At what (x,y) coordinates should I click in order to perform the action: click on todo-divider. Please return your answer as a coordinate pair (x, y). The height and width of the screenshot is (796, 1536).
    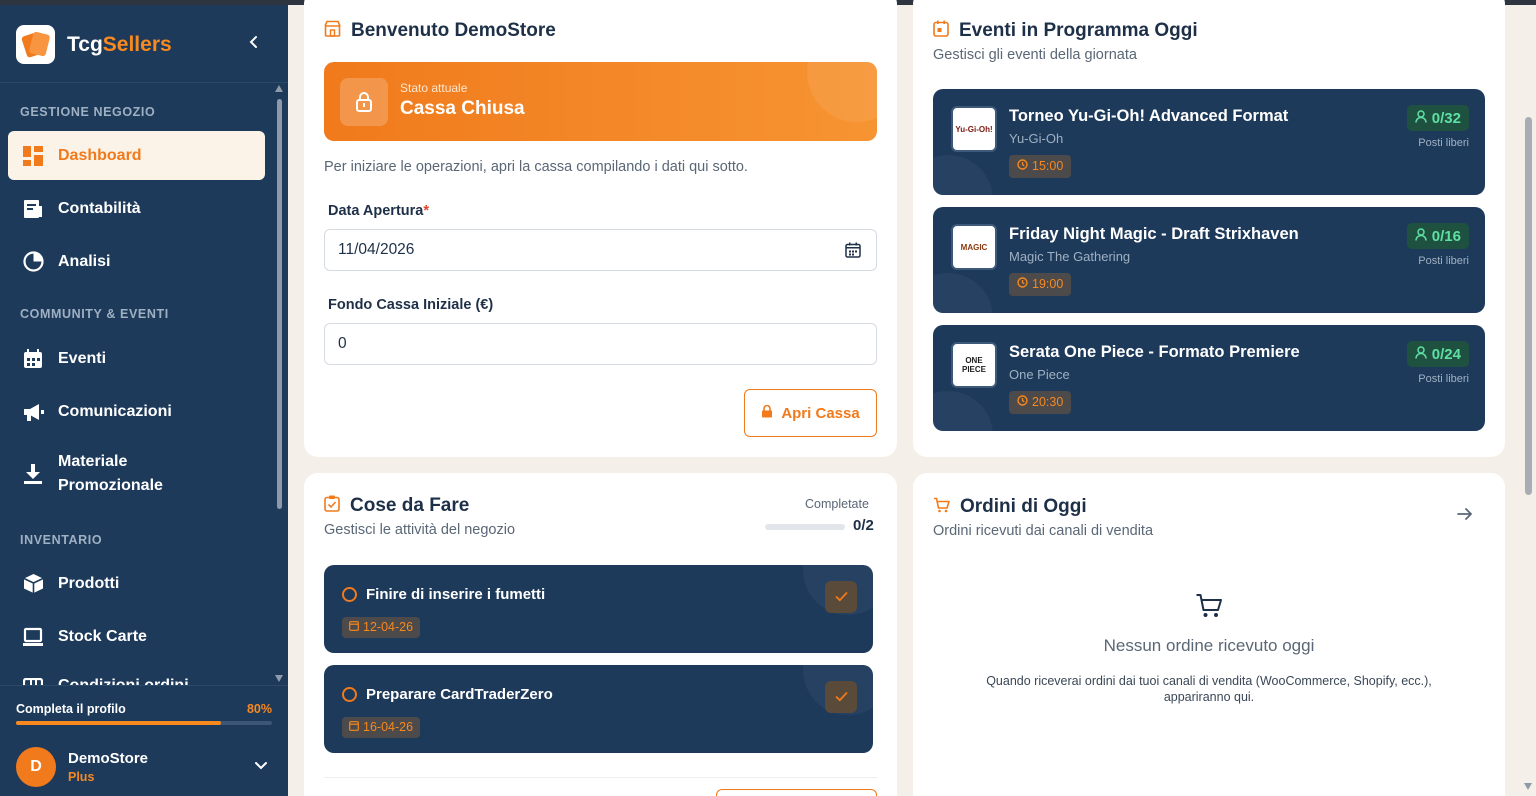
    Looking at the image, I should click on (600, 777).